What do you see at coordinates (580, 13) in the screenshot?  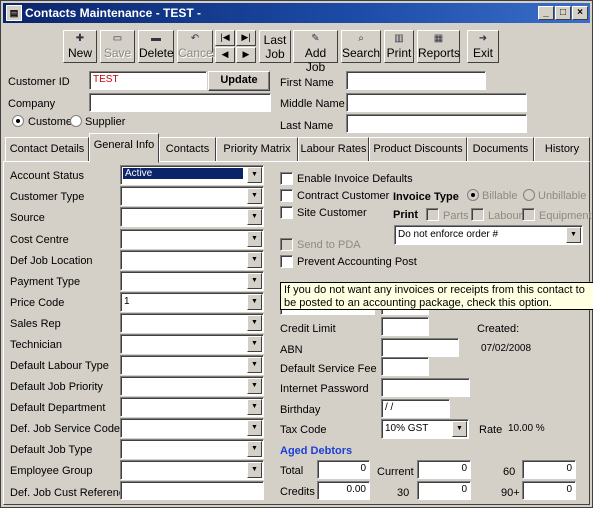 I see `close-button: ×` at bounding box center [580, 13].